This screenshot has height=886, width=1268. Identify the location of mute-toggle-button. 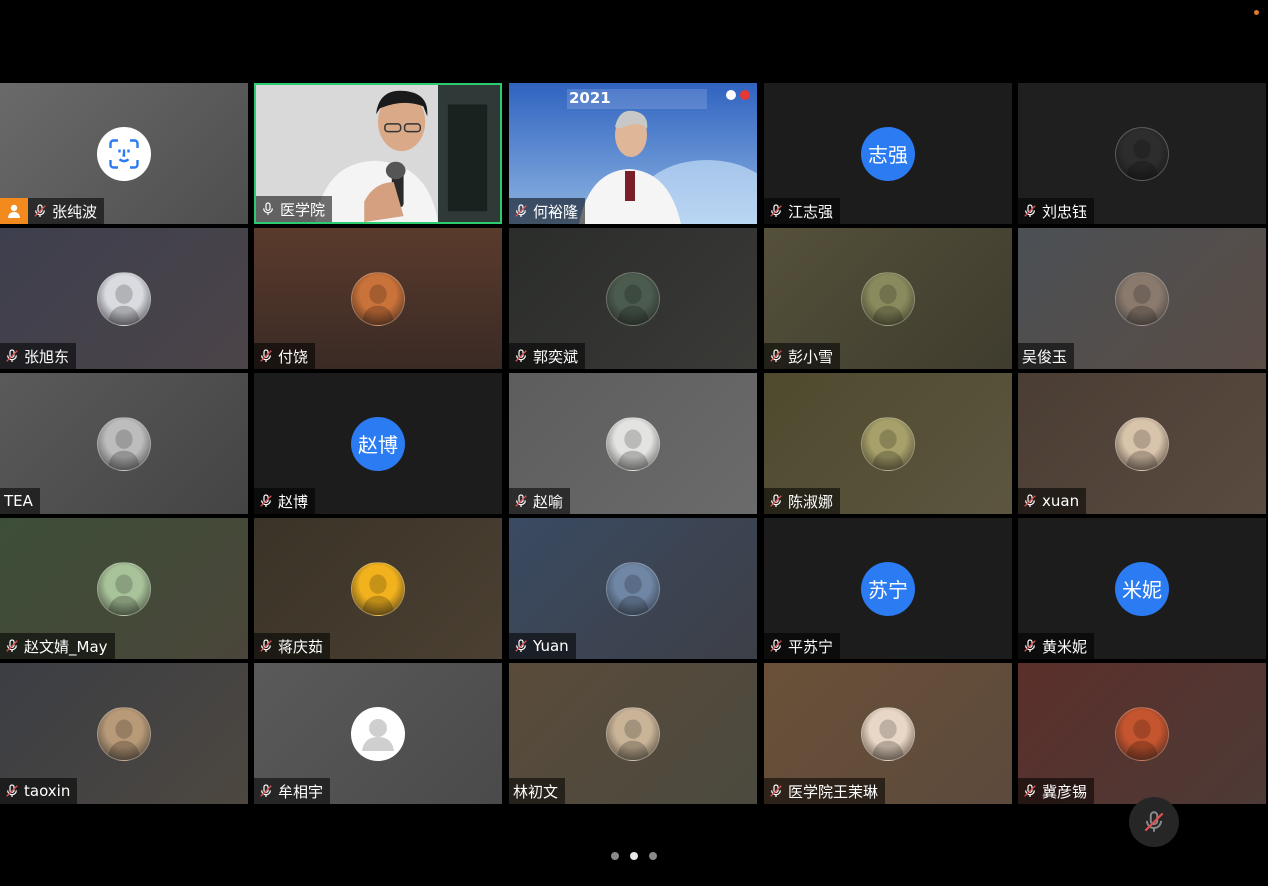
(1154, 822).